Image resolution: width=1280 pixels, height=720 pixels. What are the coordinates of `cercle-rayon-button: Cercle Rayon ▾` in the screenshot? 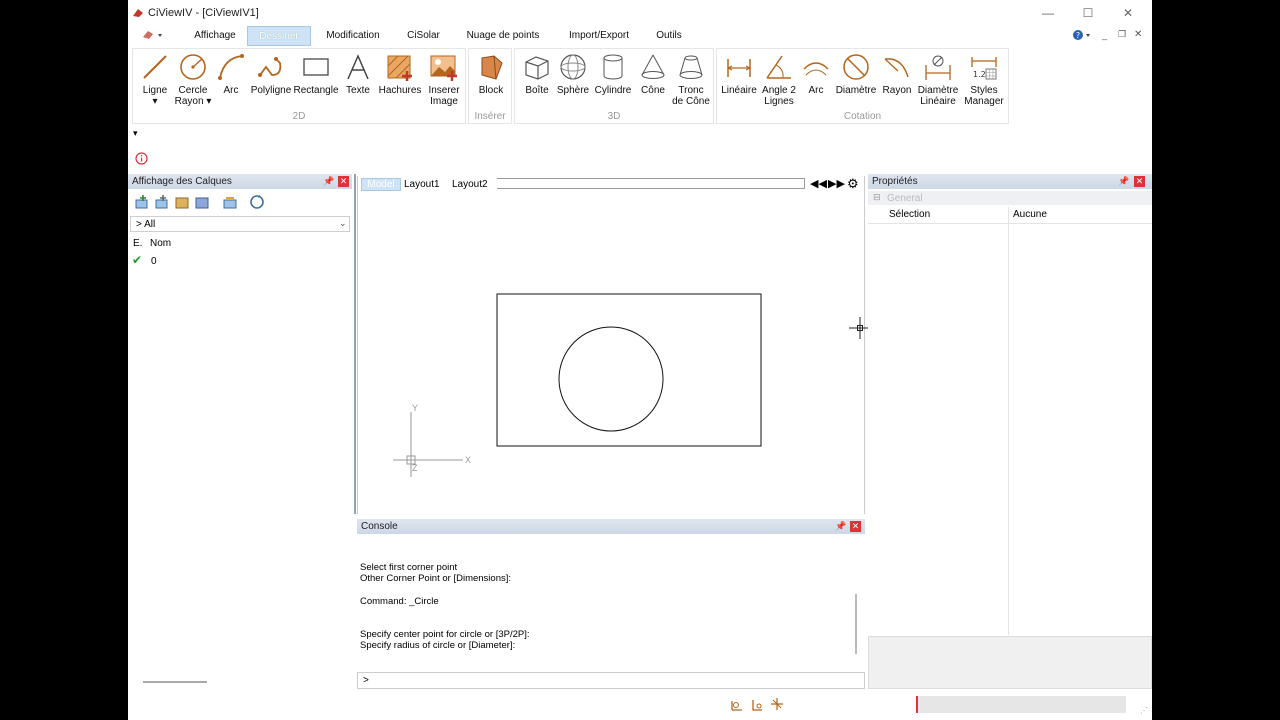 It's located at (193, 80).